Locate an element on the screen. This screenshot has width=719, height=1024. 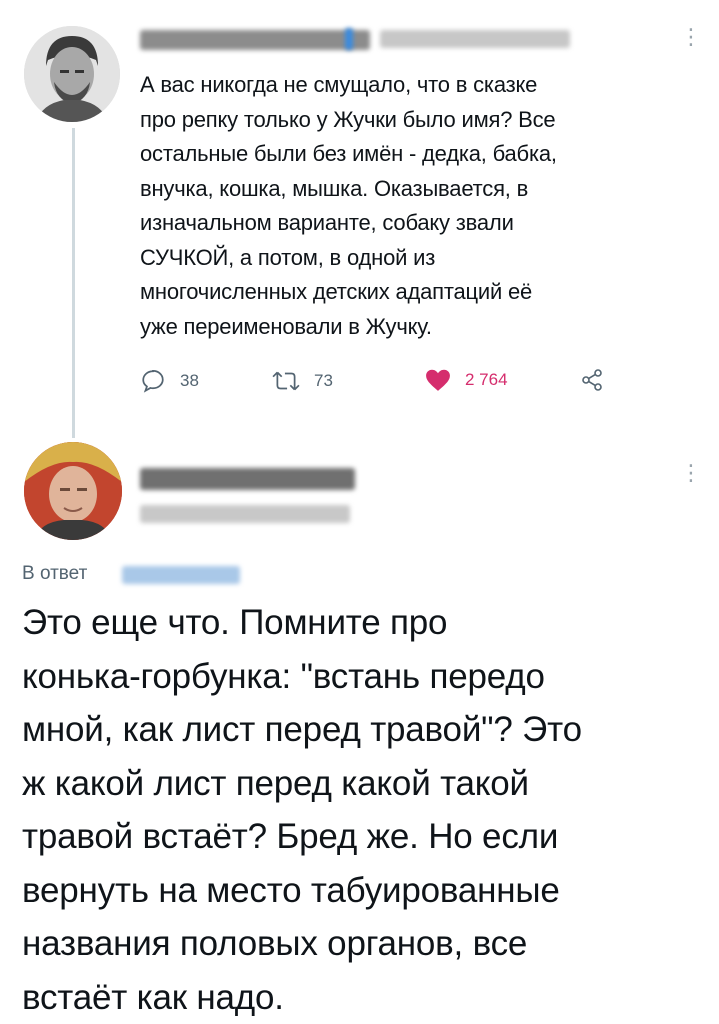
retweet-icon is located at coordinates (286, 381).